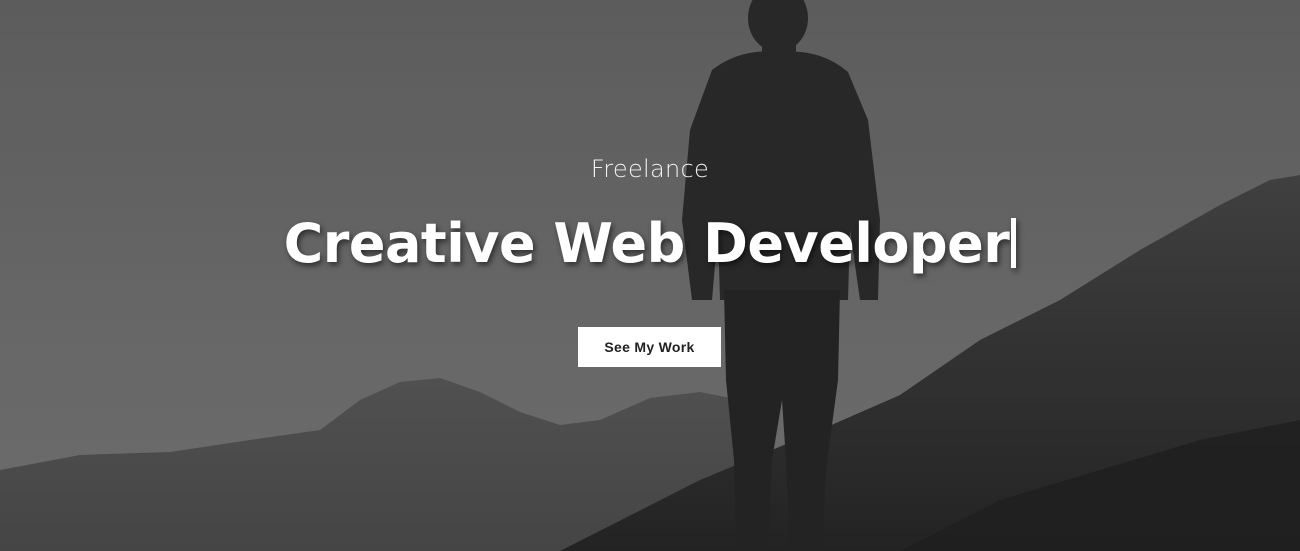 This screenshot has width=1300, height=551. I want to click on hero-headline: Creative Web Developer, so click(646, 243).